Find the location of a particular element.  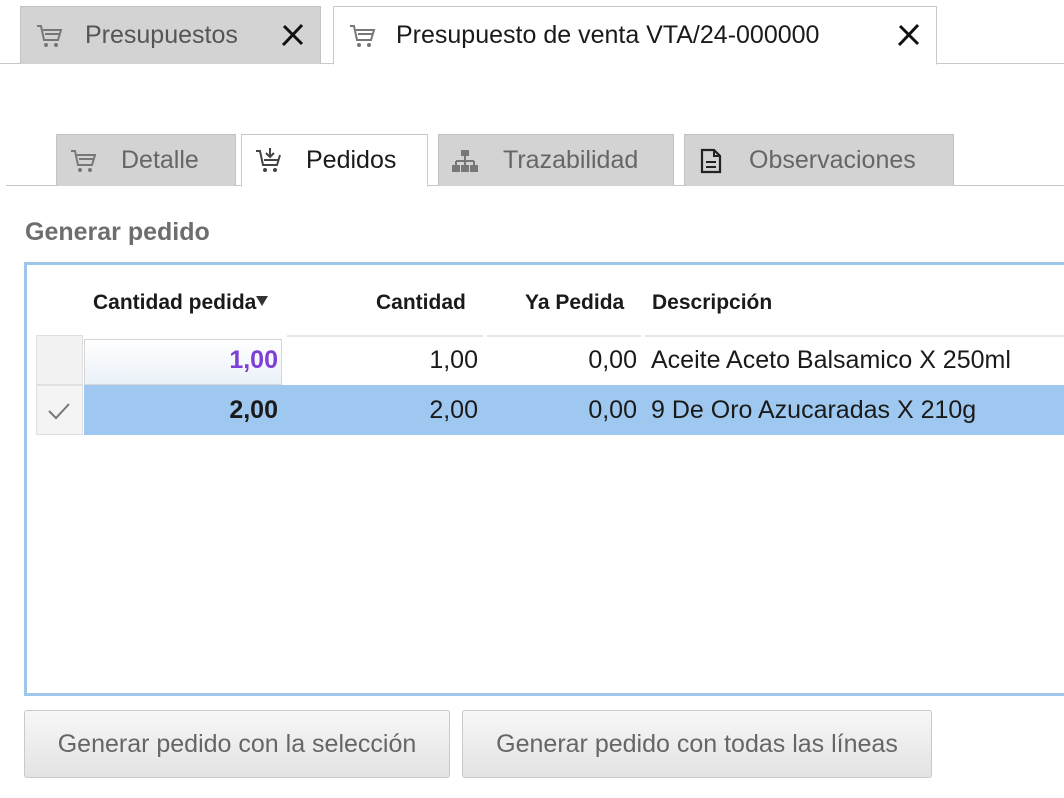

cell-cantidad-pedida: 1,00 is located at coordinates (181, 360).